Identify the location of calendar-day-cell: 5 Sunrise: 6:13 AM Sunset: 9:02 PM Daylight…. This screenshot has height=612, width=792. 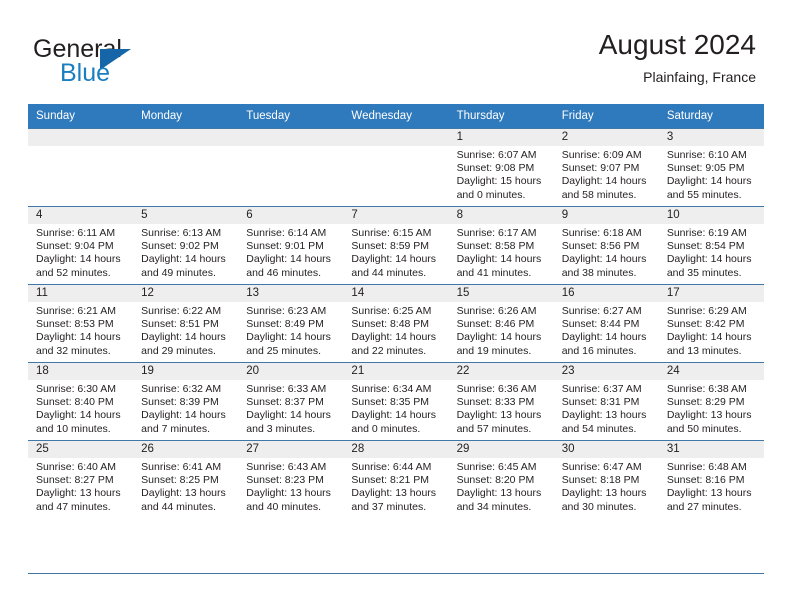
(186, 245).